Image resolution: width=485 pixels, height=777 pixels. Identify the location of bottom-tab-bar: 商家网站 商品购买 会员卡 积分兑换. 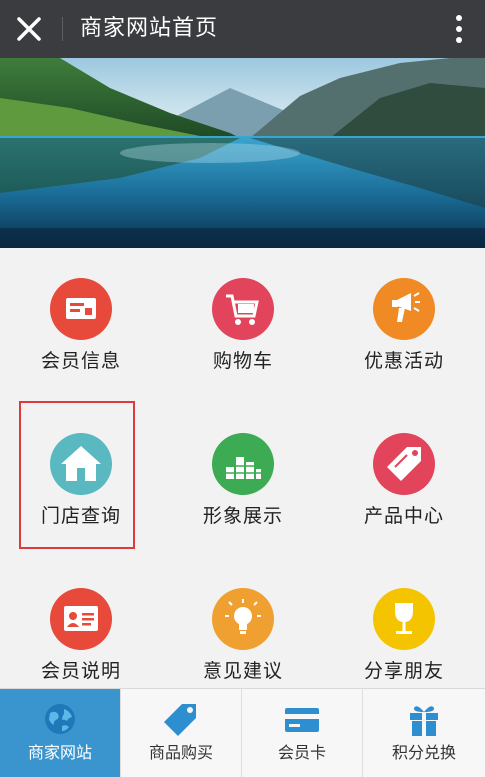
(242, 732).